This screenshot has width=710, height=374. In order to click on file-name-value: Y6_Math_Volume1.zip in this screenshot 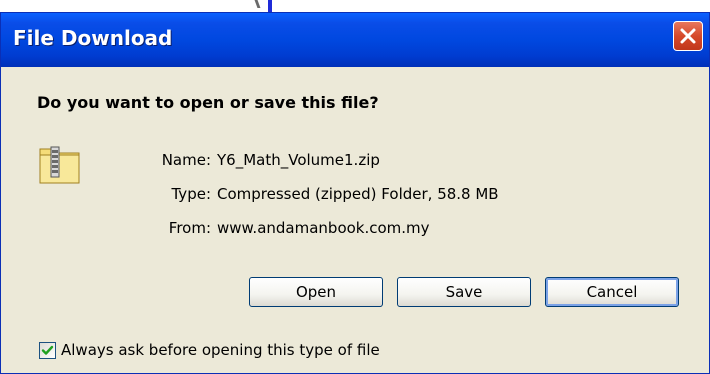, I will do `click(298, 160)`.